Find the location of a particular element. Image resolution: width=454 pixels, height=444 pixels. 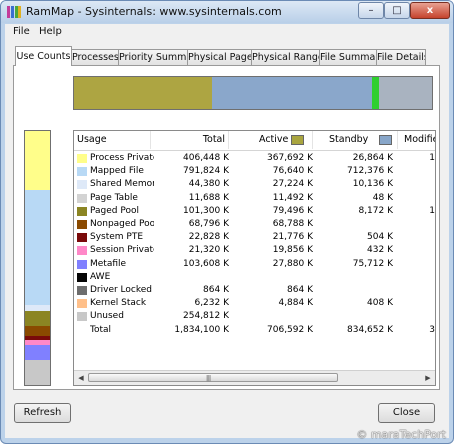

table-header: Usage Total Active Standby Modifie is located at coordinates (254, 141).